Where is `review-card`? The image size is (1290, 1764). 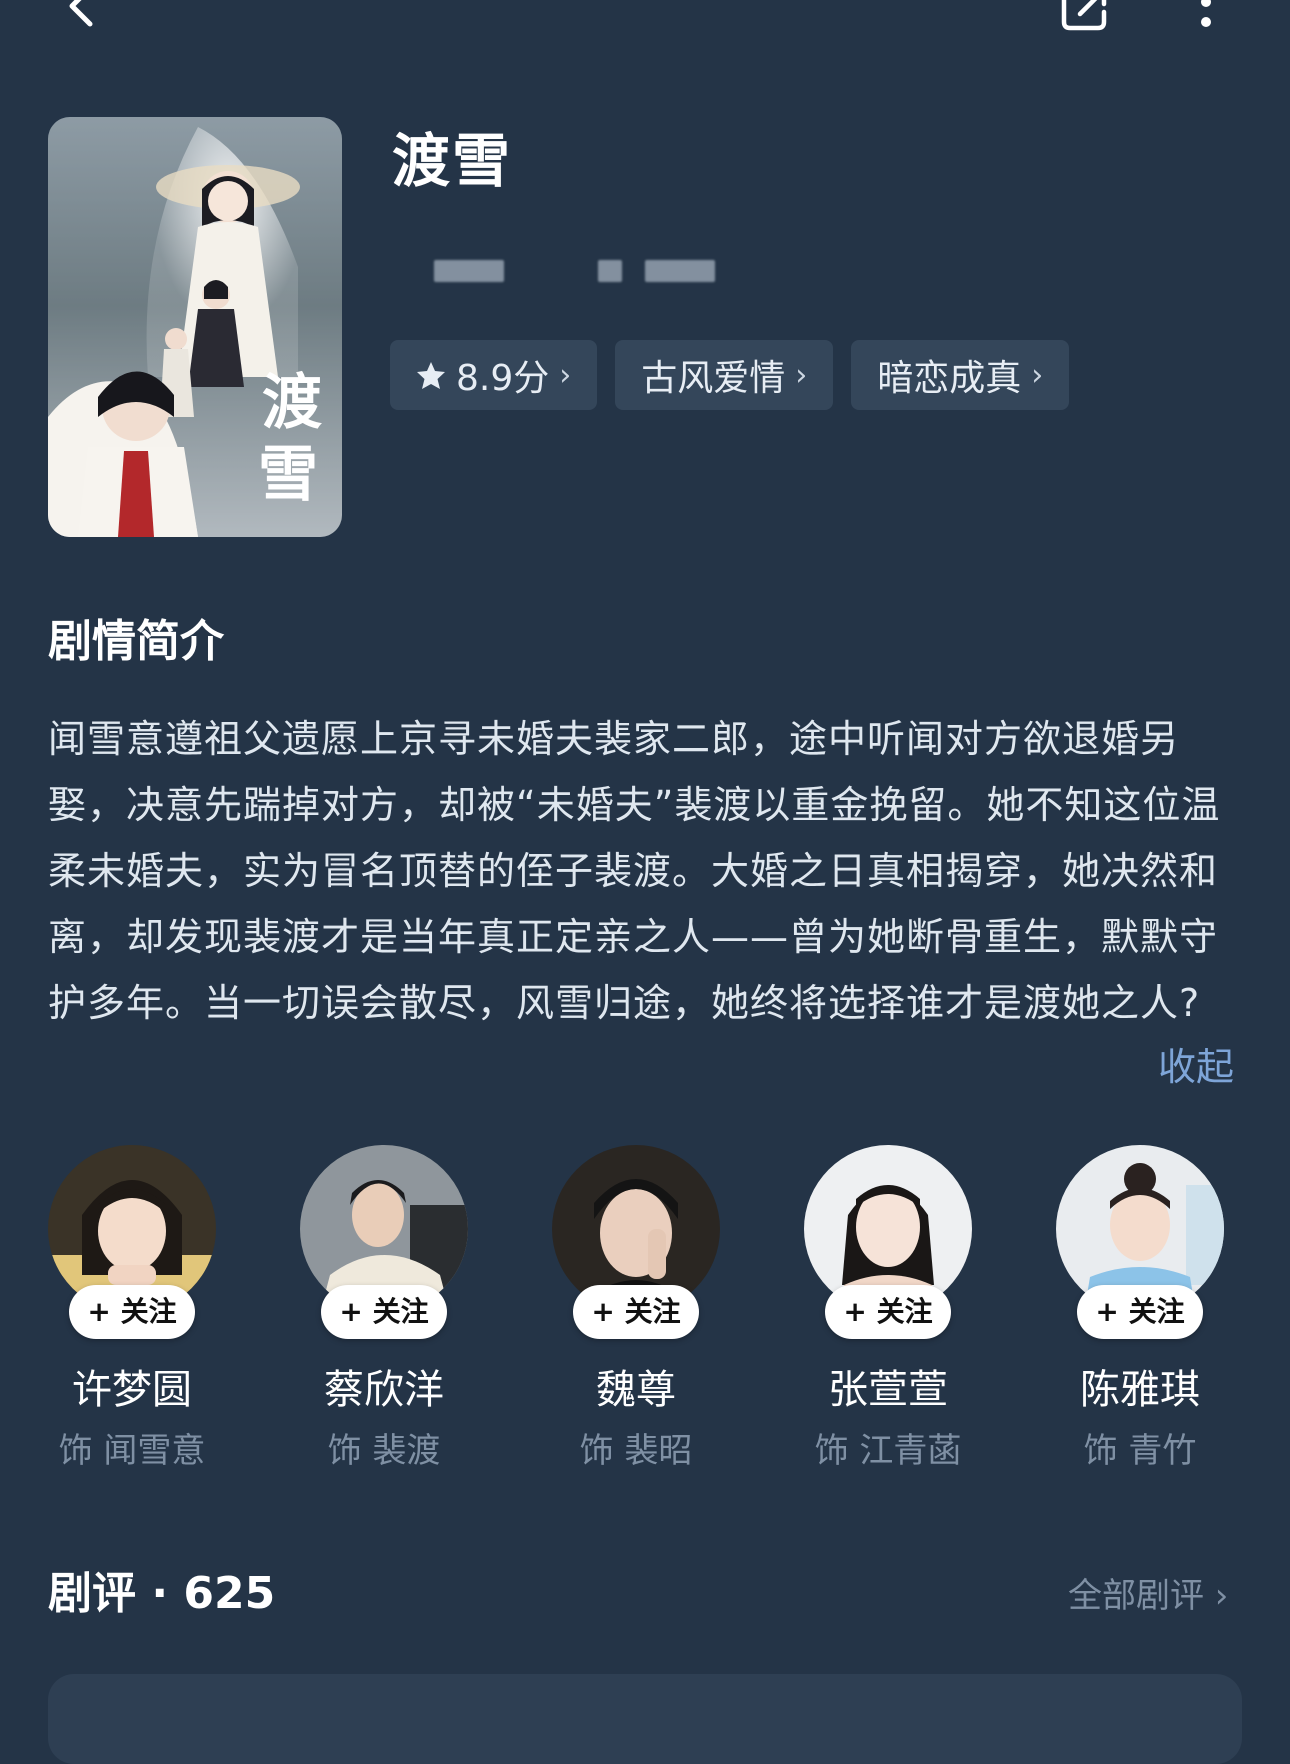 review-card is located at coordinates (645, 1719).